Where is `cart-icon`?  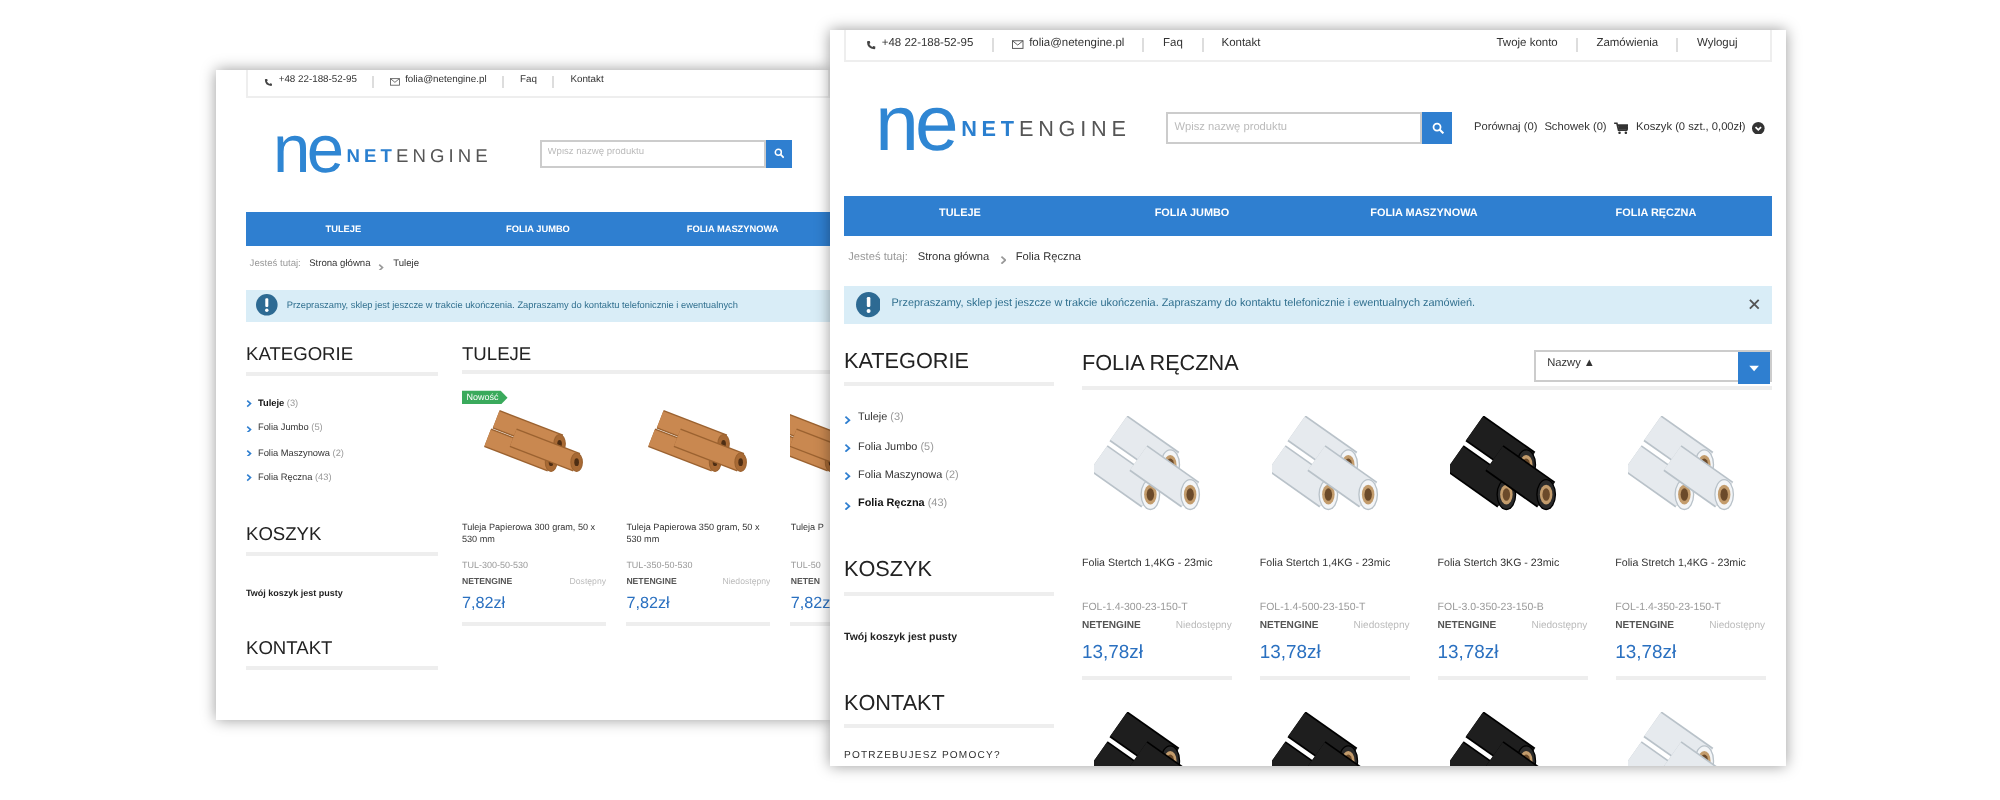
cart-icon is located at coordinates (1621, 128).